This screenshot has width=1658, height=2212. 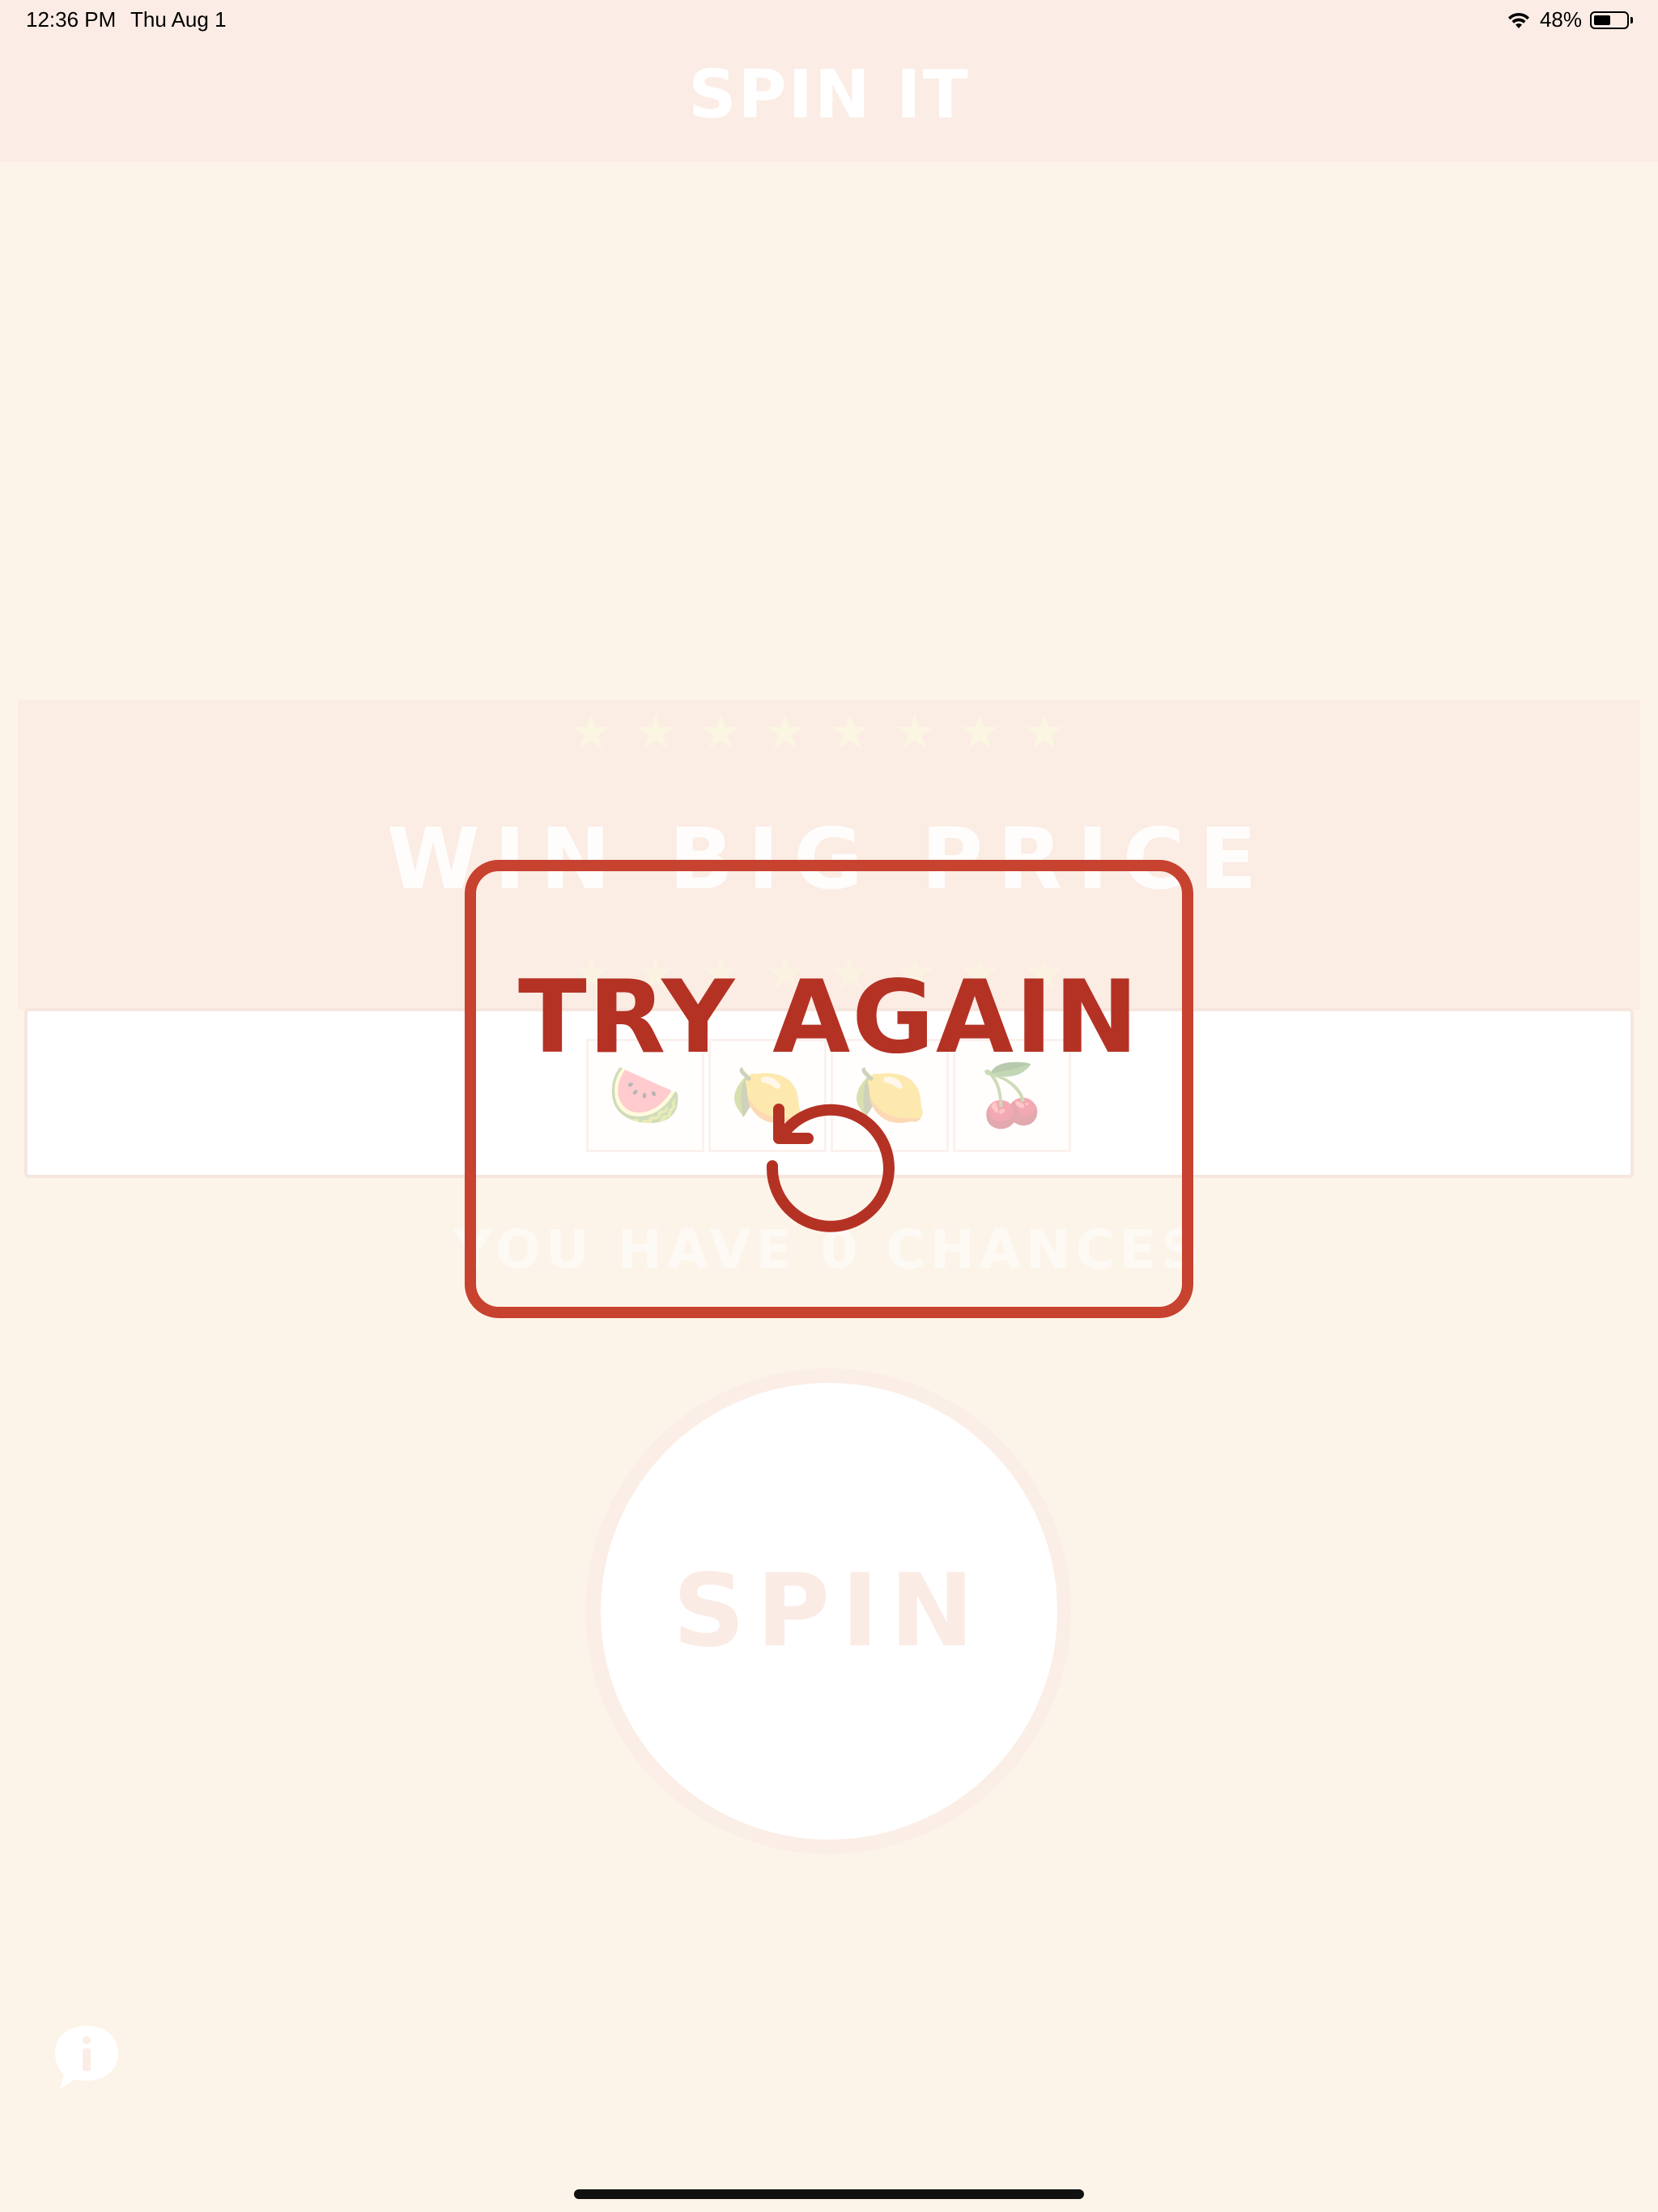 I want to click on wifi-icon, so click(x=1518, y=20).